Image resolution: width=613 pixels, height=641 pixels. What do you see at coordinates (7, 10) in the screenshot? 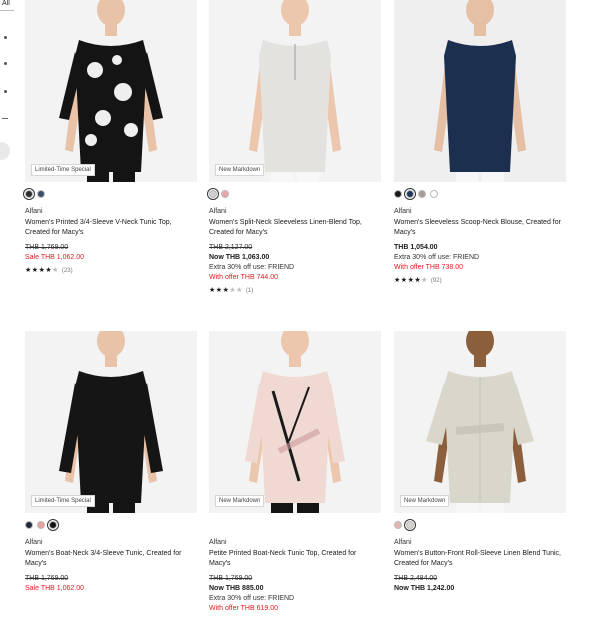
I see `divider` at bounding box center [7, 10].